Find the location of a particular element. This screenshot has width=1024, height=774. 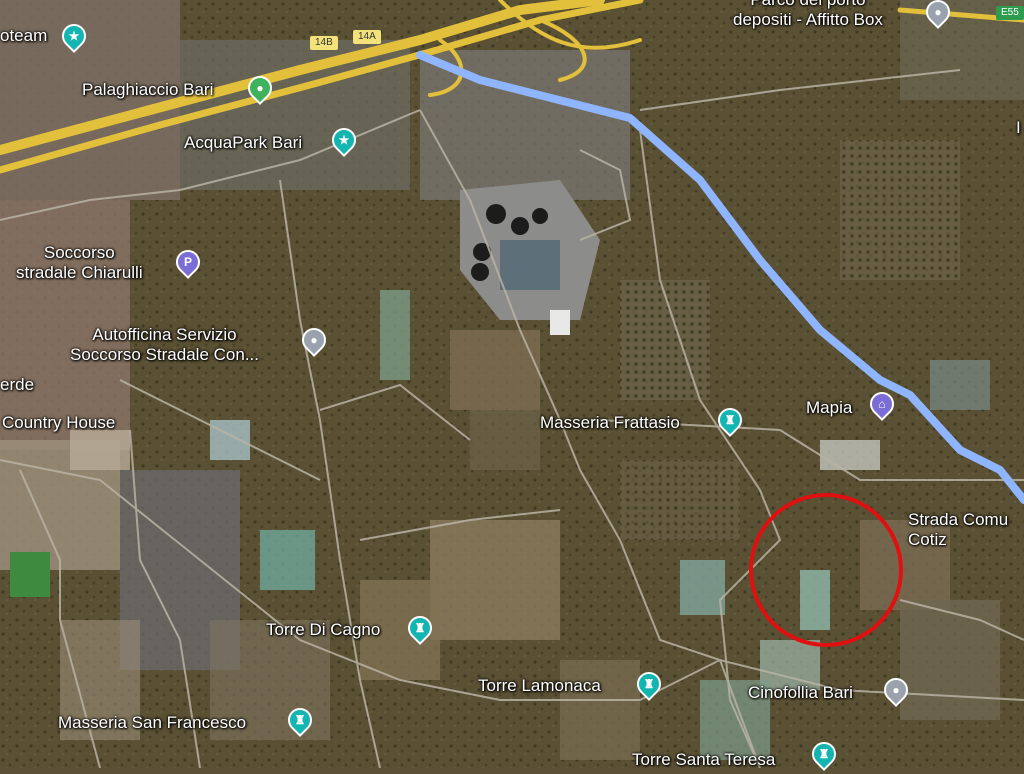

place-label-mapia: Mapia is located at coordinates (829, 408).